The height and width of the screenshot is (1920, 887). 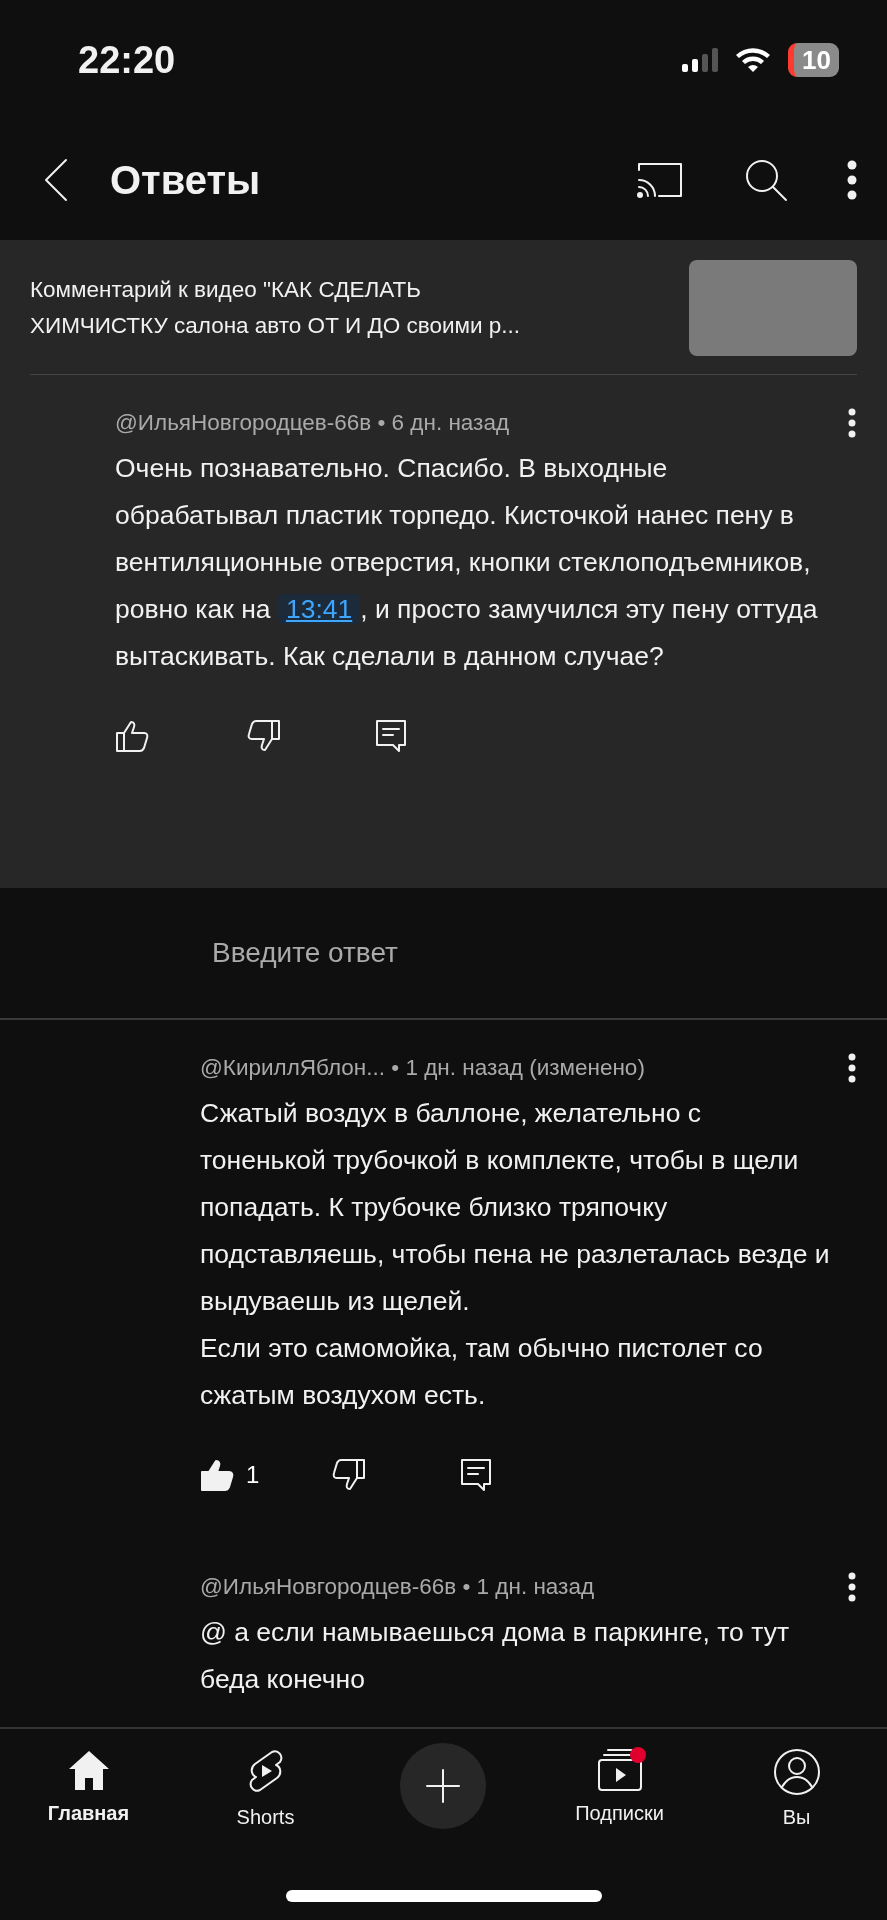 What do you see at coordinates (773, 308) in the screenshot?
I see `video-thumbnail` at bounding box center [773, 308].